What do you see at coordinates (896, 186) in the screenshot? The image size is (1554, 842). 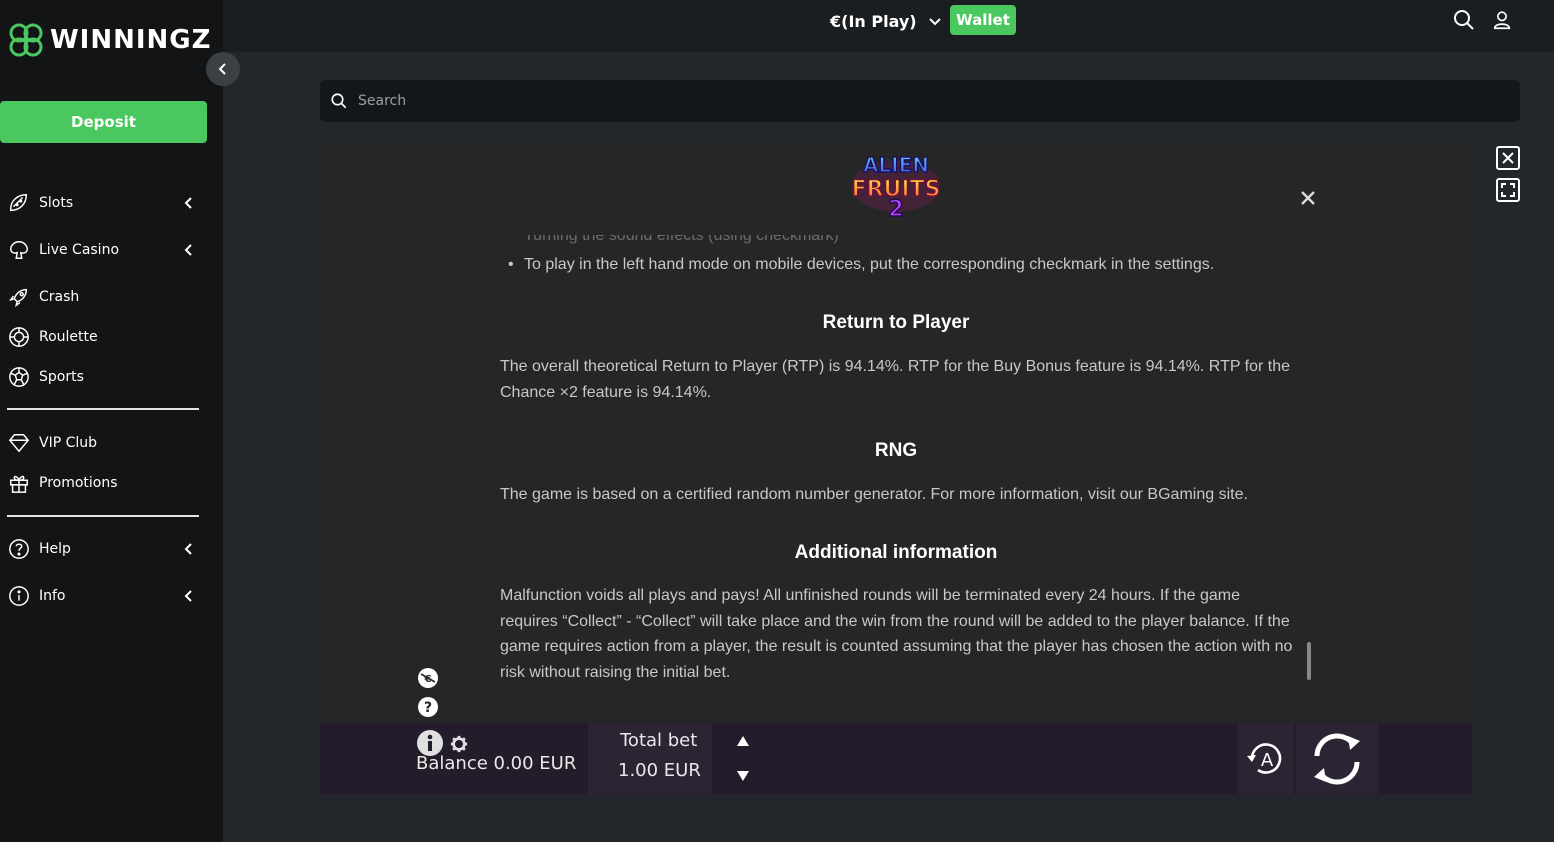 I see `game-logo-image: ALIEN FRUITS 2` at bounding box center [896, 186].